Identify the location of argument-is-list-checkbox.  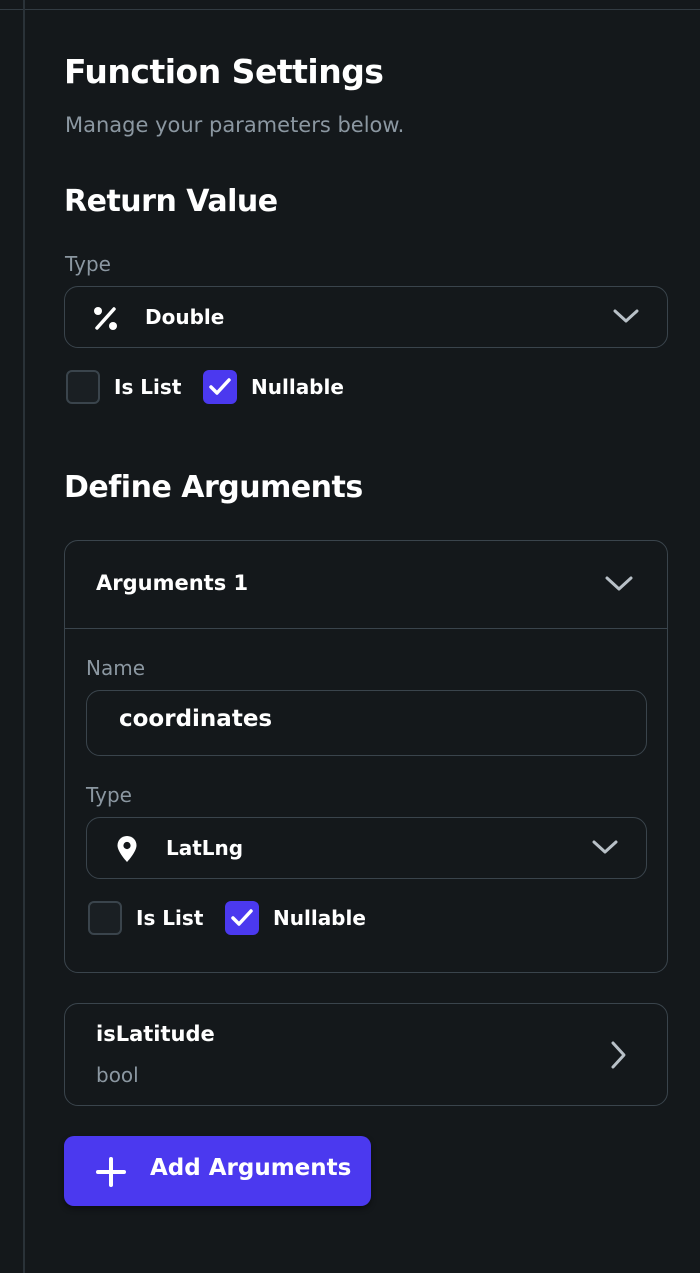
(105, 918).